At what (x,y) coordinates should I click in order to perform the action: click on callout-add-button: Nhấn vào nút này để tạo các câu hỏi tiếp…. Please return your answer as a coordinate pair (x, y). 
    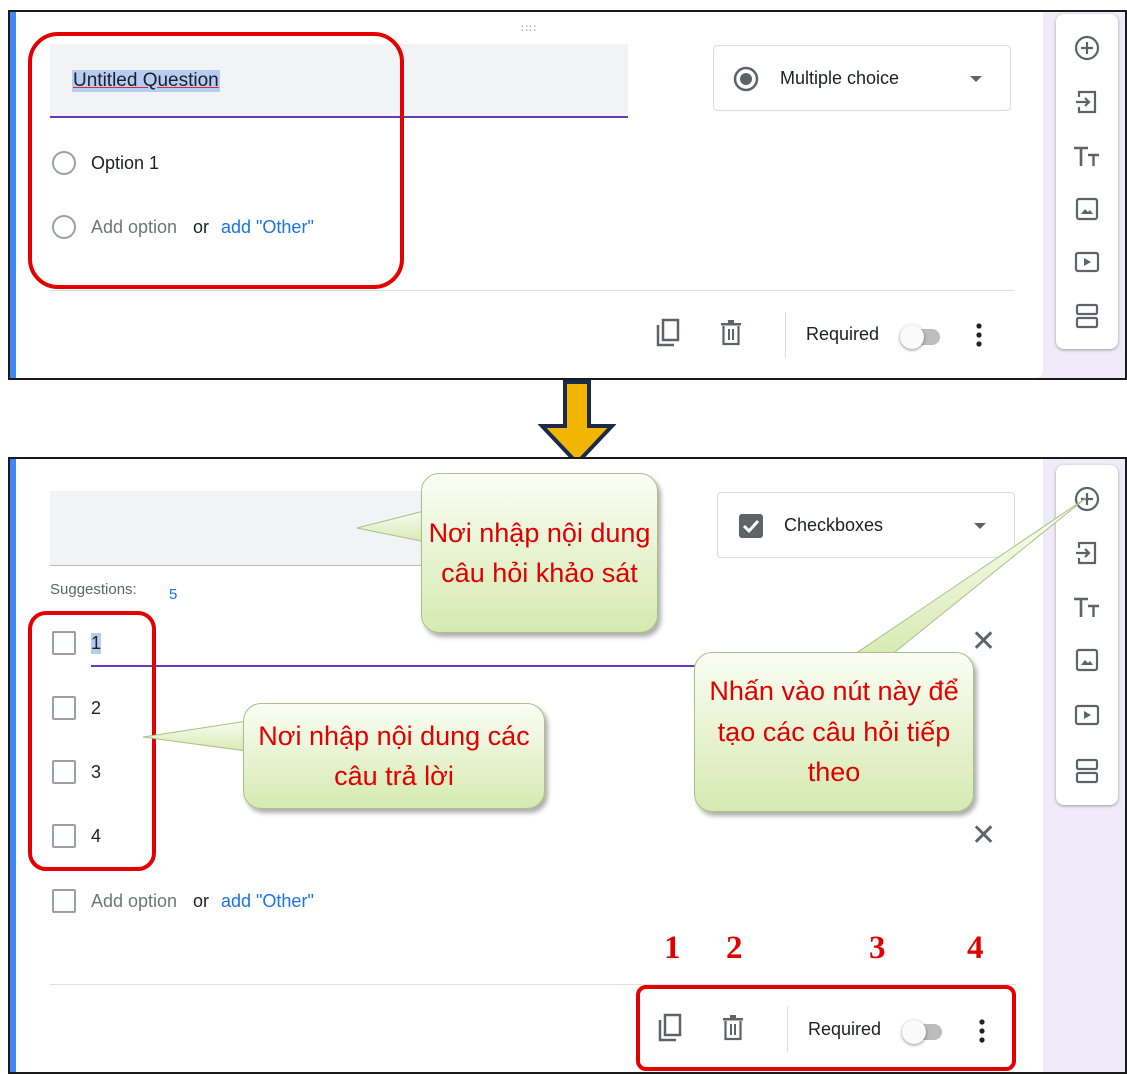
    Looking at the image, I should click on (834, 732).